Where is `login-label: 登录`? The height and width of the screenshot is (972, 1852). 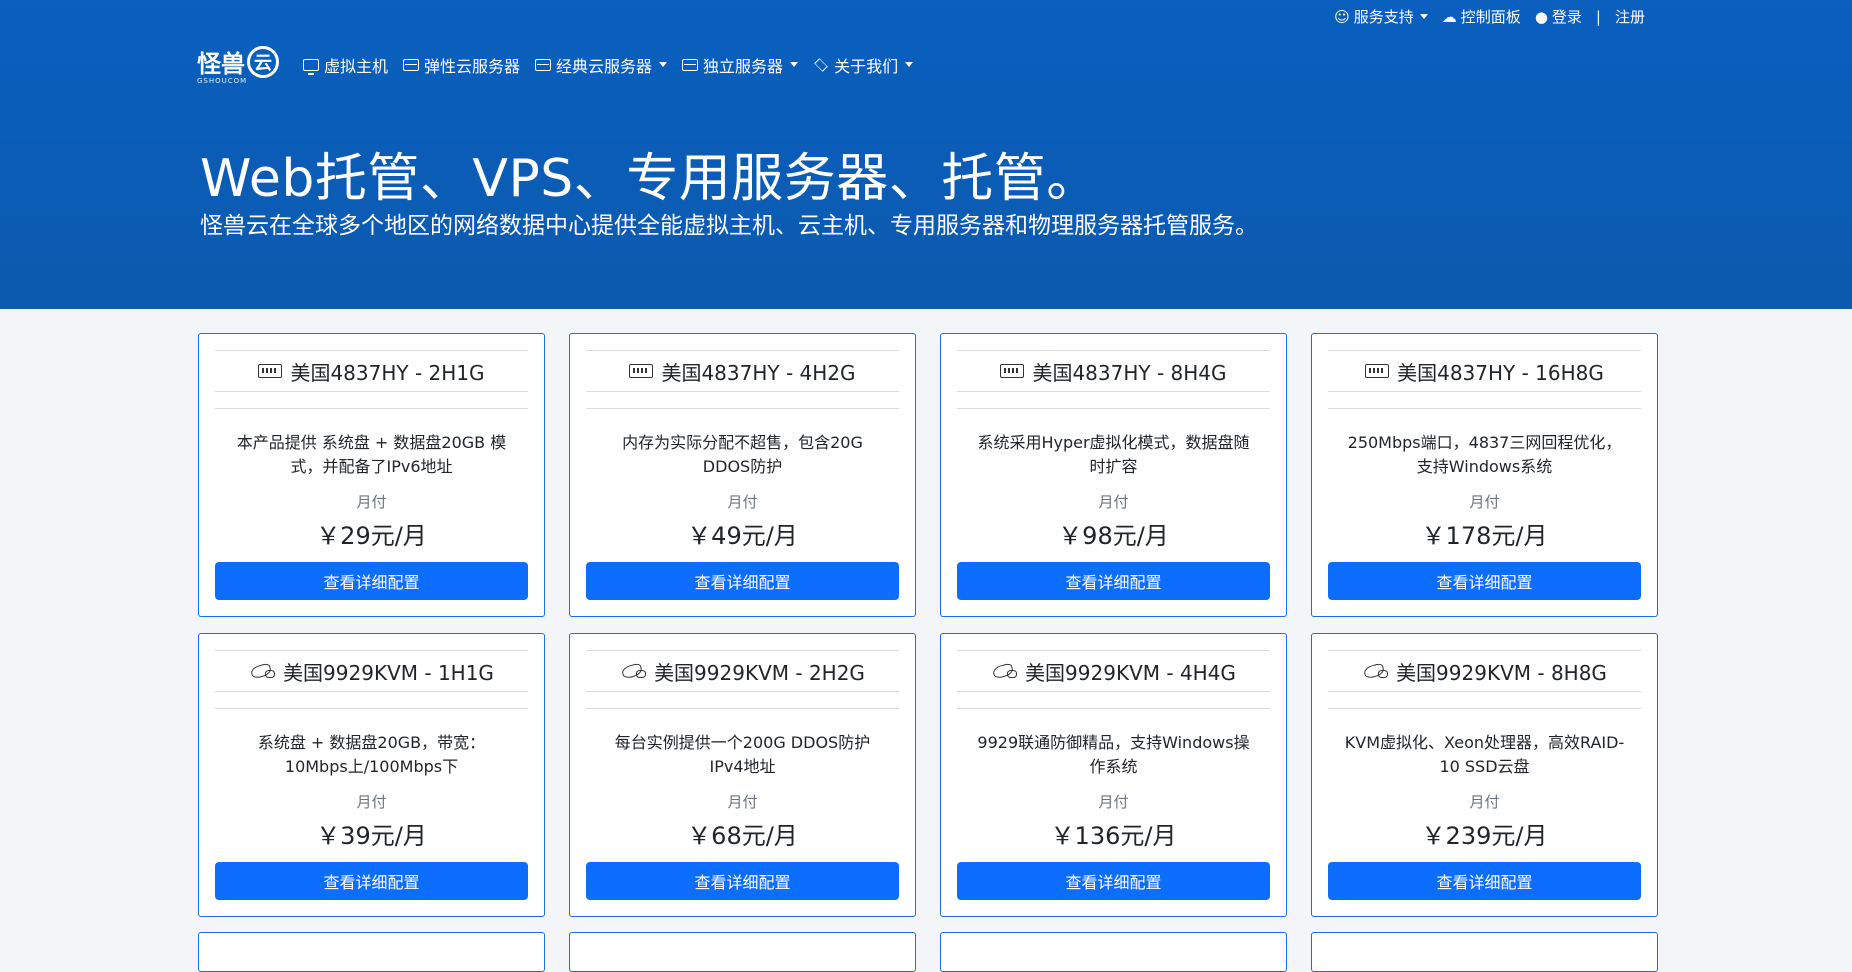
login-label: 登录 is located at coordinates (1566, 17).